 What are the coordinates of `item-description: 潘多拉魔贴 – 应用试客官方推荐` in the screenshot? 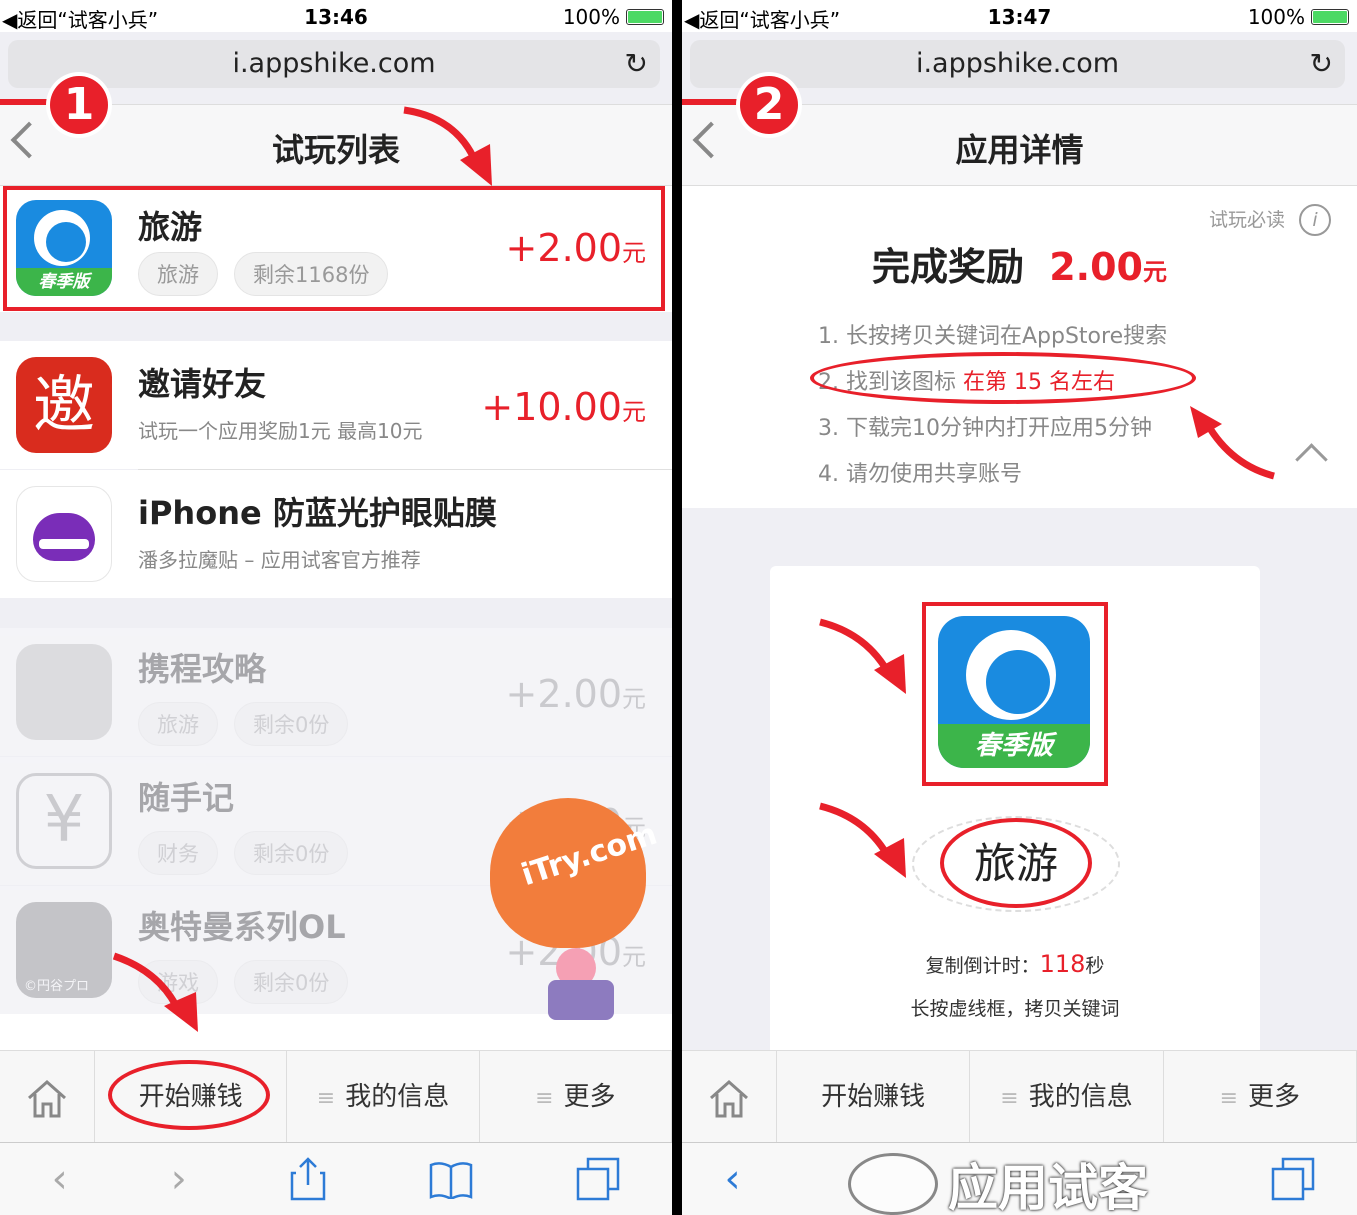 It's located at (279, 560).